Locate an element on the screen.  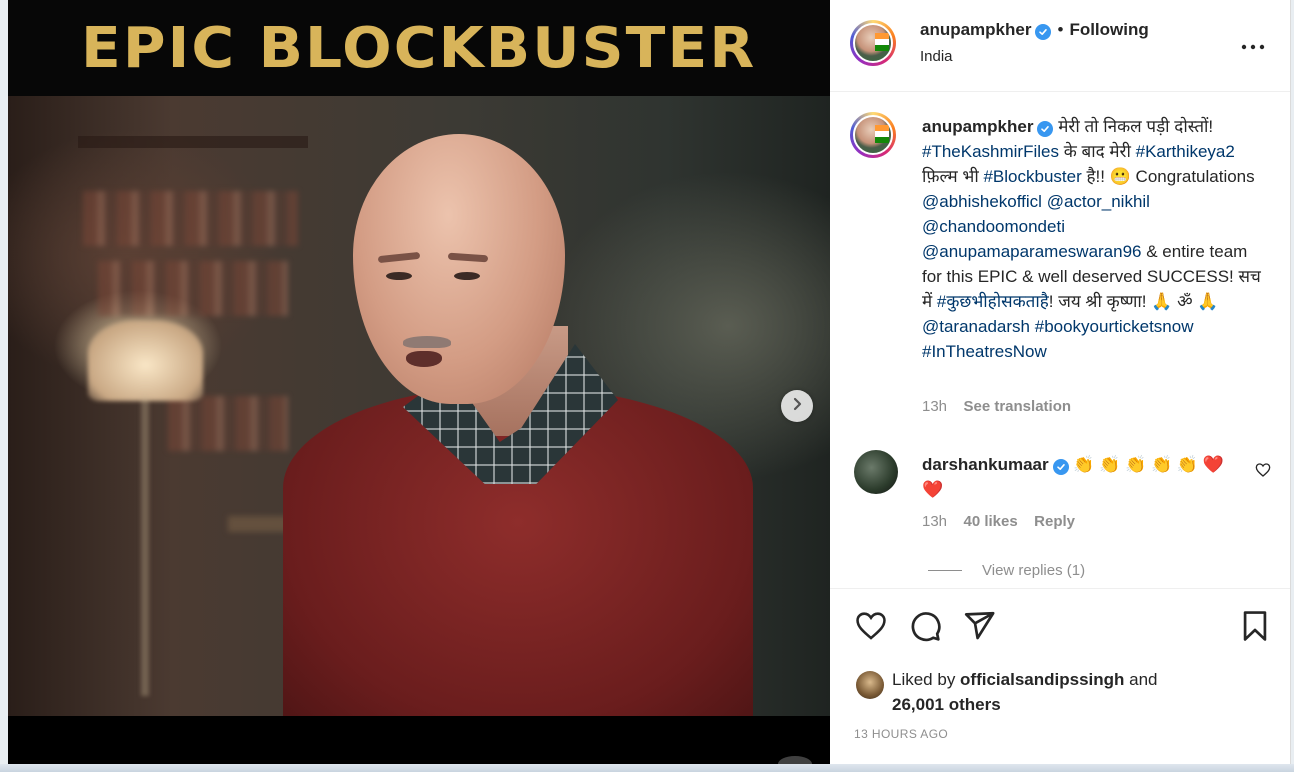
caption-time: 13h is located at coordinates (934, 406).